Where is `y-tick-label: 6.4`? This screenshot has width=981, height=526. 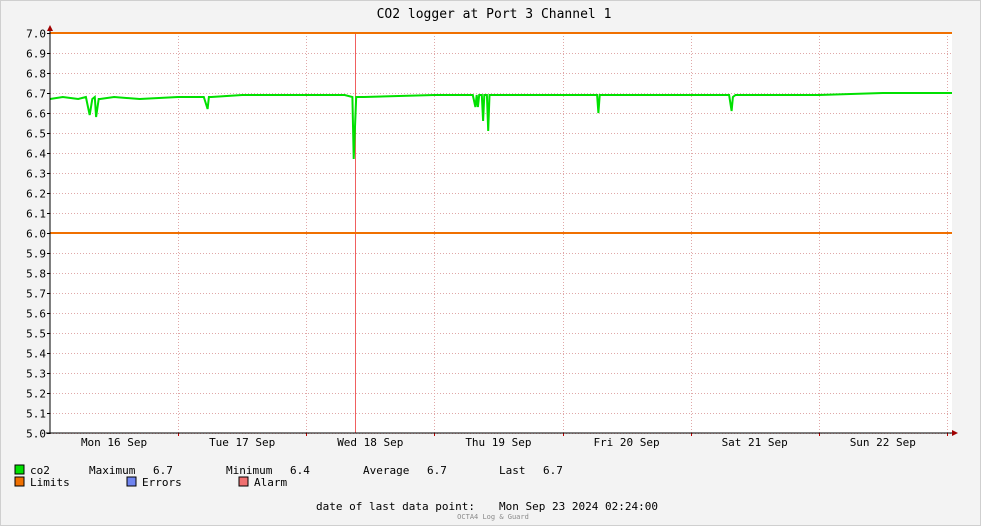 y-tick-label: 6.4 is located at coordinates (36, 154).